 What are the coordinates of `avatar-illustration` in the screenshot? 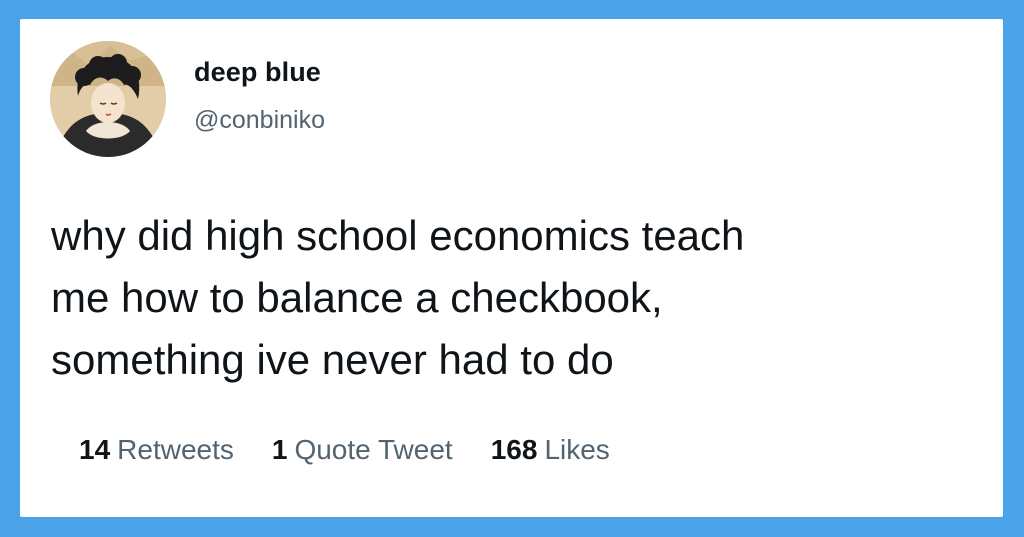 It's located at (108, 99).